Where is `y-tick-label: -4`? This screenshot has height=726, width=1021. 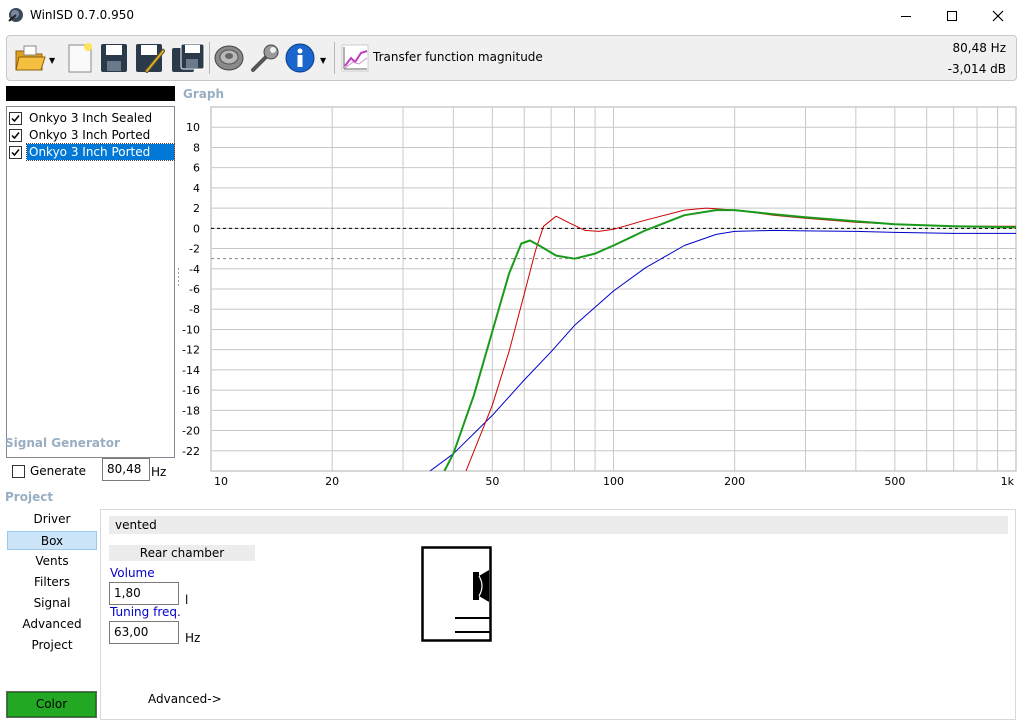
y-tick-label: -4 is located at coordinates (194, 269).